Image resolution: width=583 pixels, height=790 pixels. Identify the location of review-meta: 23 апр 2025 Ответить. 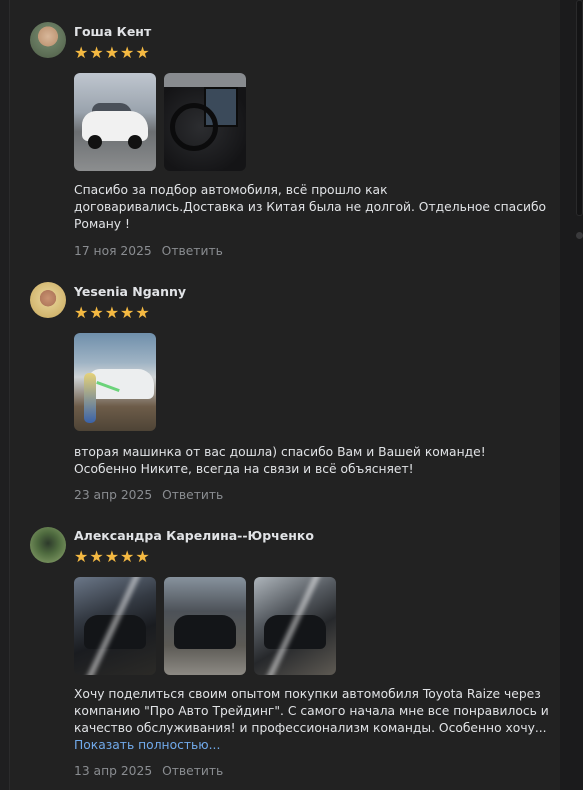
(148, 495).